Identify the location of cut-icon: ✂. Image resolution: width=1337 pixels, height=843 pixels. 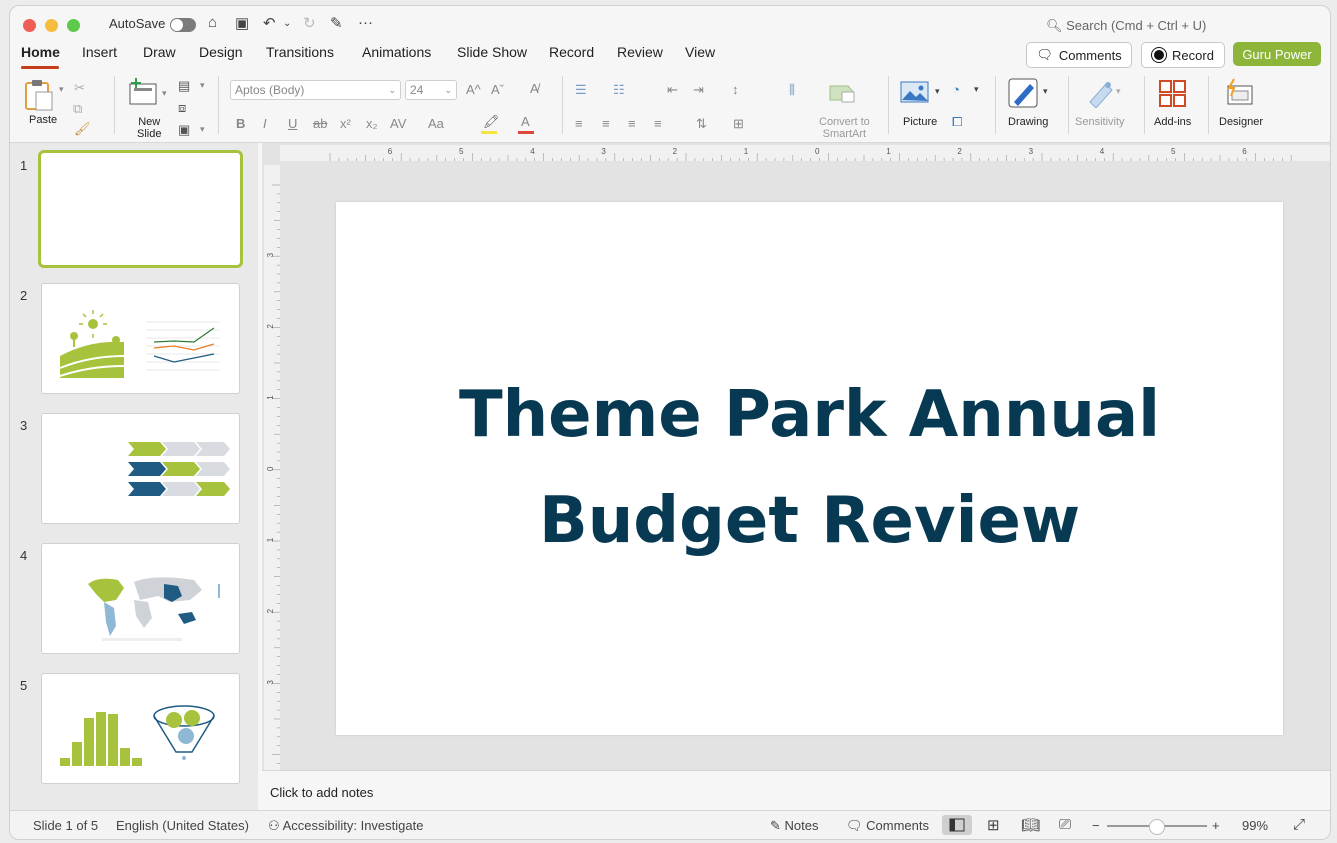
(79, 88).